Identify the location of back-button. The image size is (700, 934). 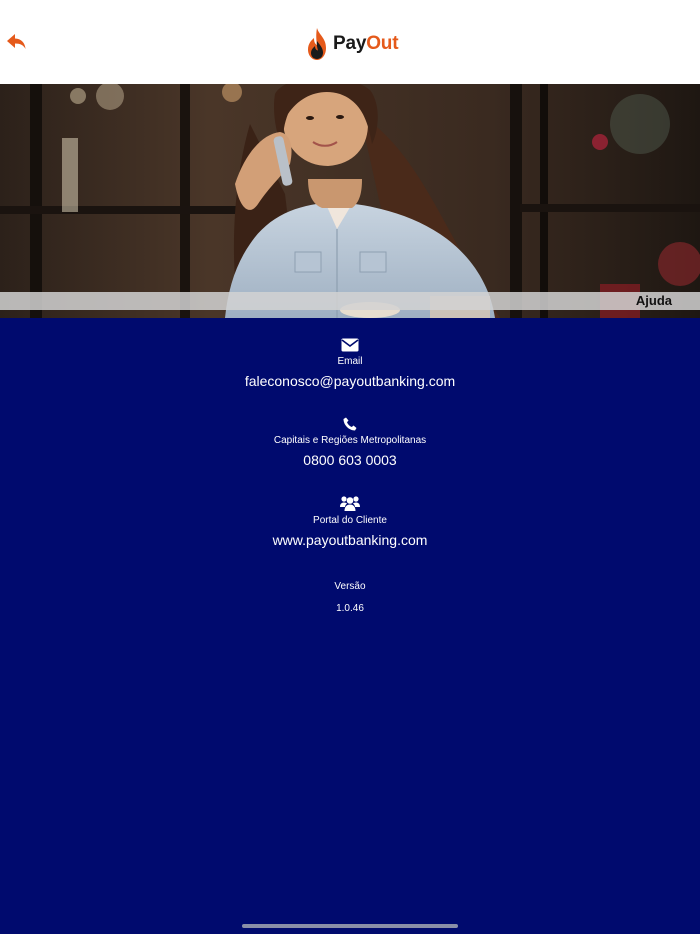
(17, 42).